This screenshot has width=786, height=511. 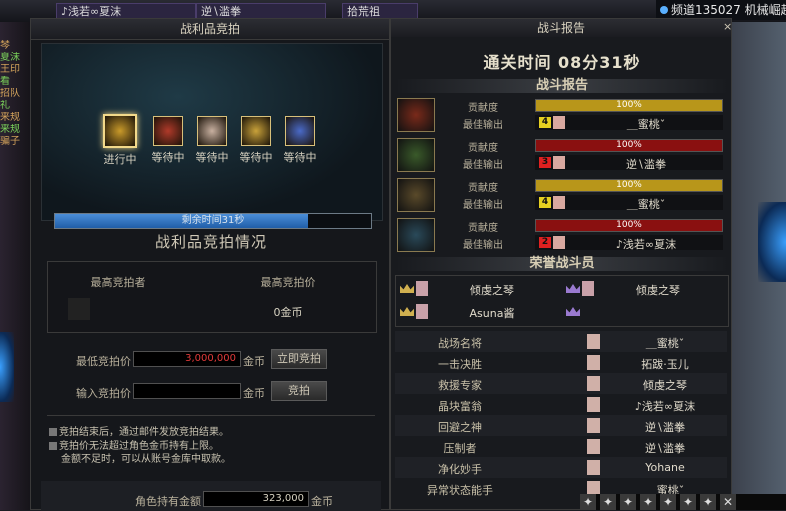 I want to click on loot-item-slot: 进行中, so click(x=120, y=140).